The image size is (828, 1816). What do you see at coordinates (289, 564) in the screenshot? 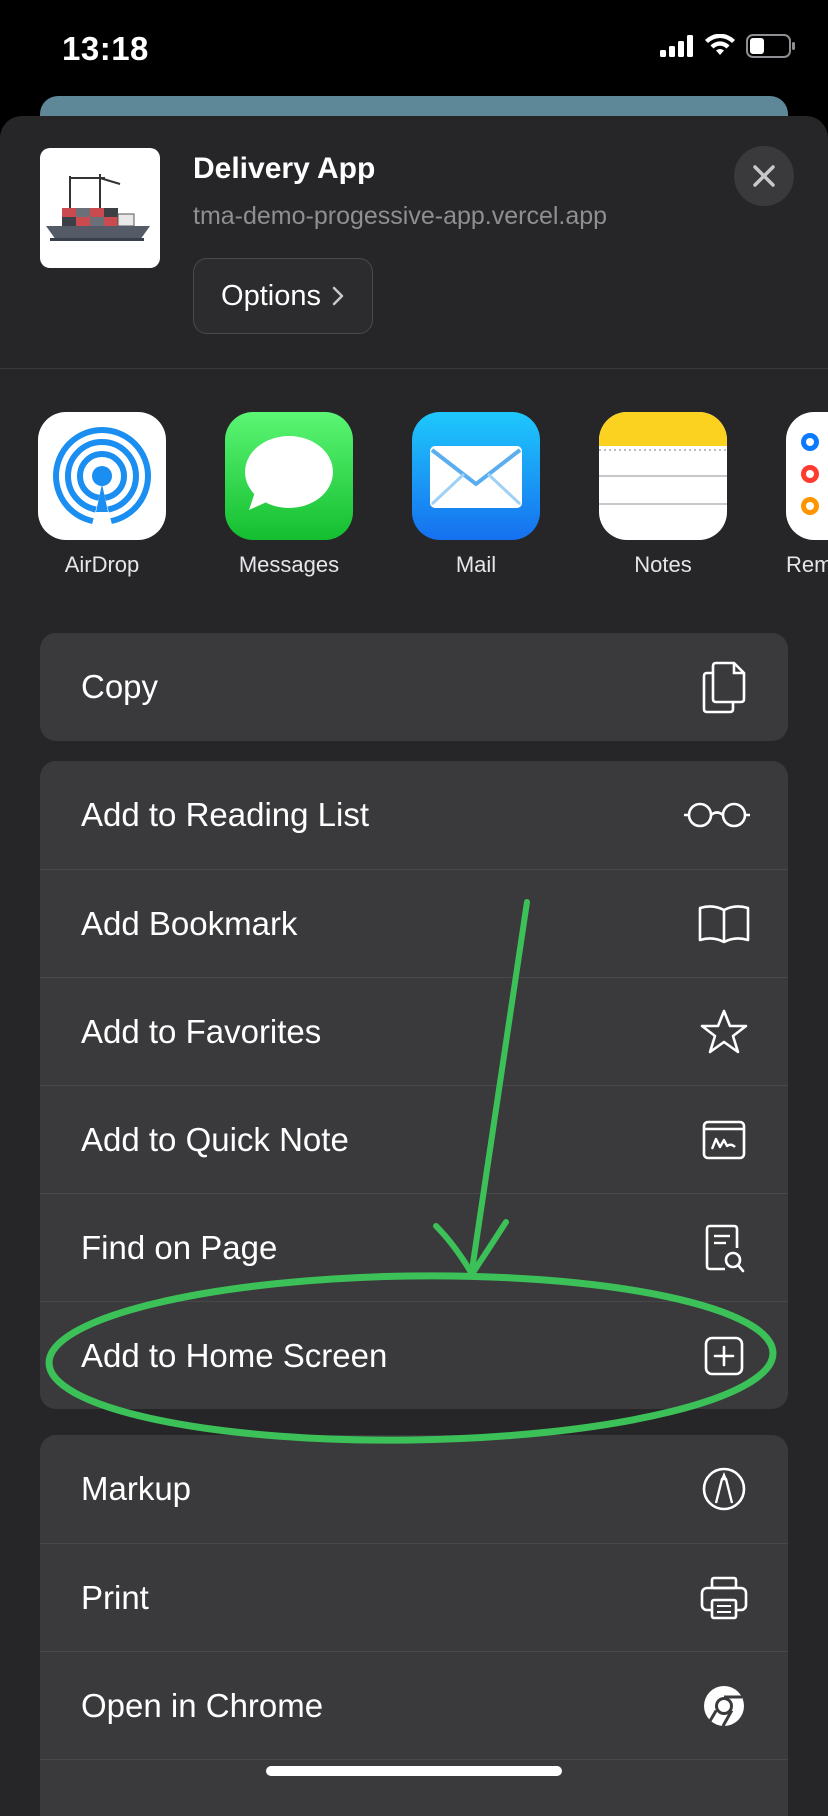
I see `share-target-label: Messages` at bounding box center [289, 564].